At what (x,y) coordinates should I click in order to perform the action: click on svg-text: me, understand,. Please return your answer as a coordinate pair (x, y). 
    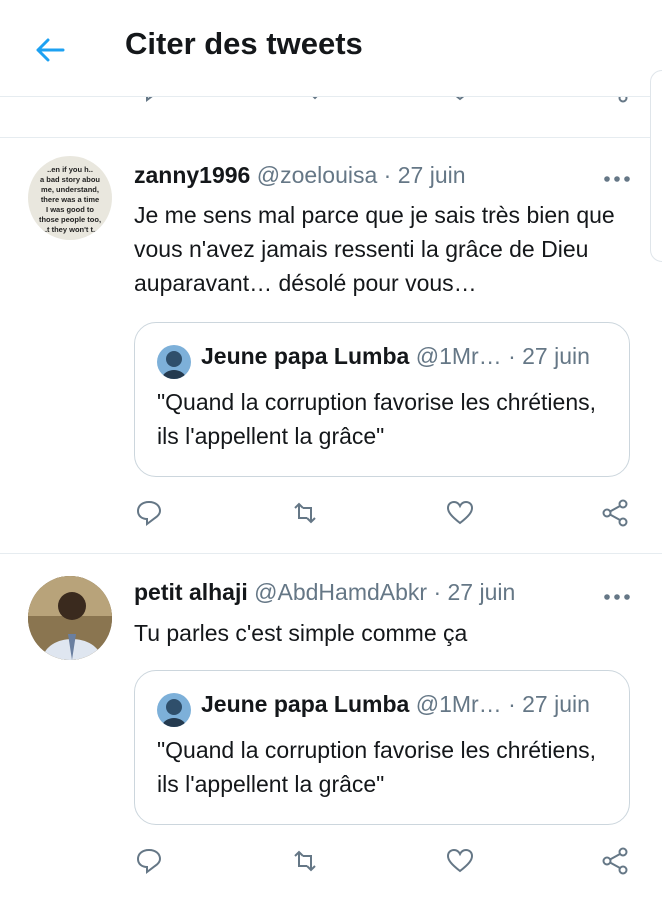
    Looking at the image, I should click on (70, 189).